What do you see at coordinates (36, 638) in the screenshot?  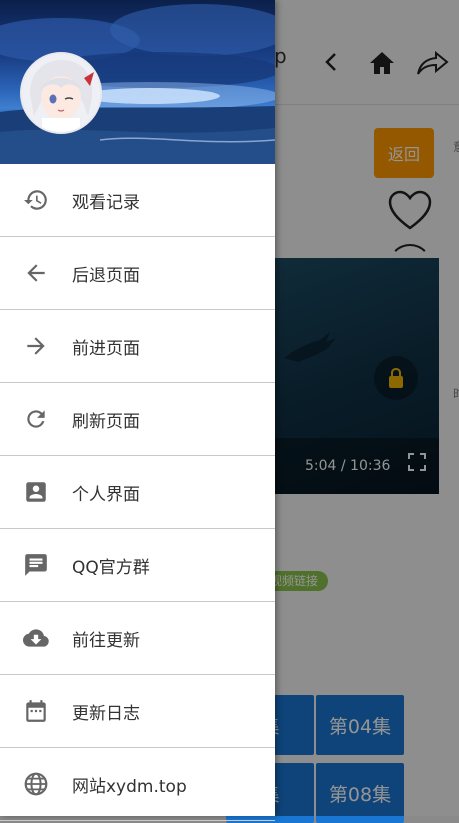 I see `cloud-download-icon` at bounding box center [36, 638].